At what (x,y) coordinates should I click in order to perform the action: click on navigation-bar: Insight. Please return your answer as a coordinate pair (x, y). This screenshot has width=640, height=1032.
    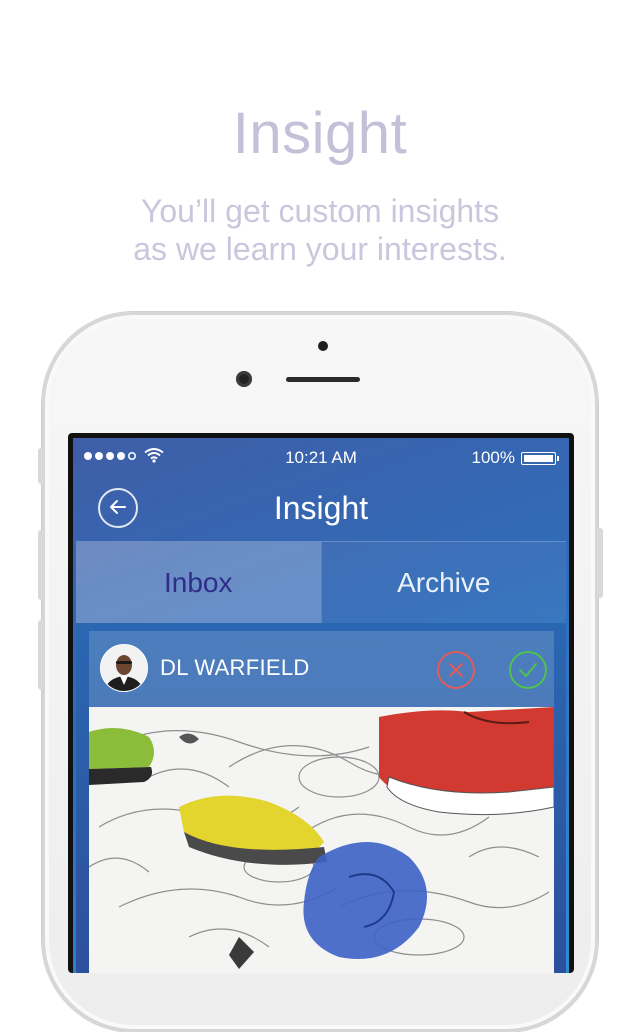
    Looking at the image, I should click on (321, 509).